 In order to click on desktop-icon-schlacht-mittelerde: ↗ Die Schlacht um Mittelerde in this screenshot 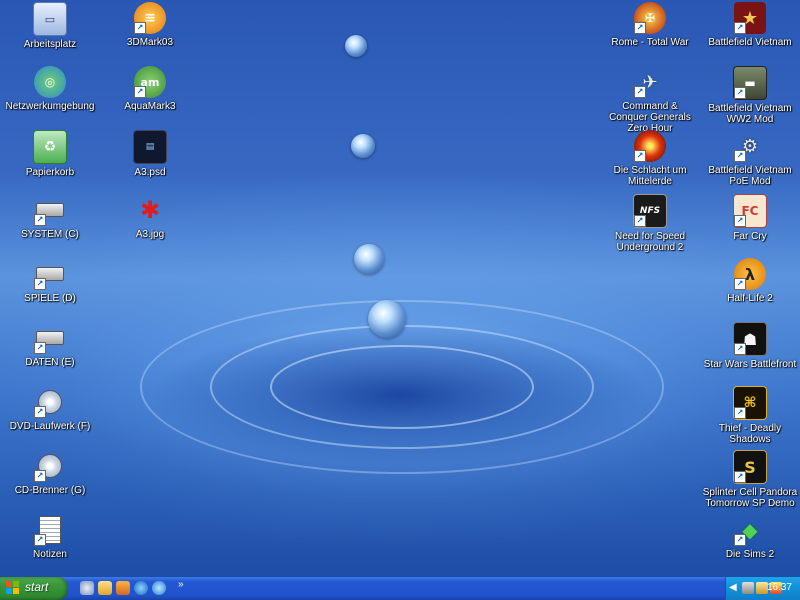, I will do `click(650, 158)`.